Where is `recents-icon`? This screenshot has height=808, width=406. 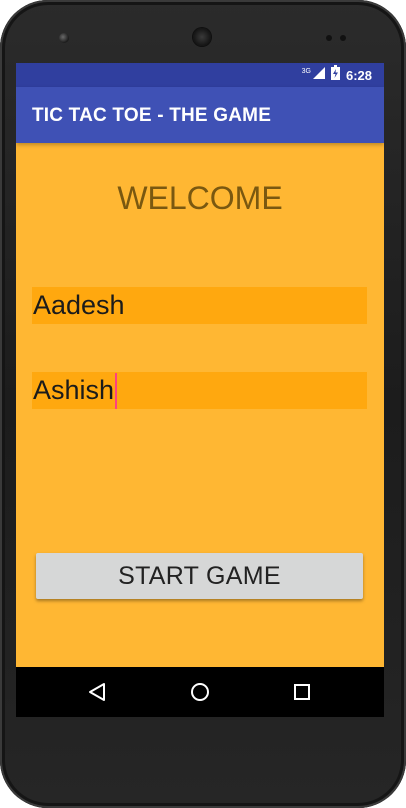
recents-icon is located at coordinates (302, 692).